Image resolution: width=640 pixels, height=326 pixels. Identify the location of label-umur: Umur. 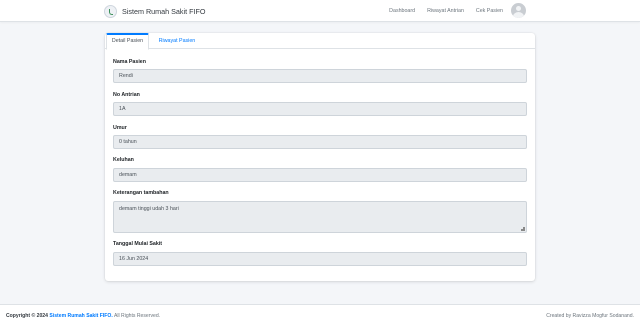
(120, 128).